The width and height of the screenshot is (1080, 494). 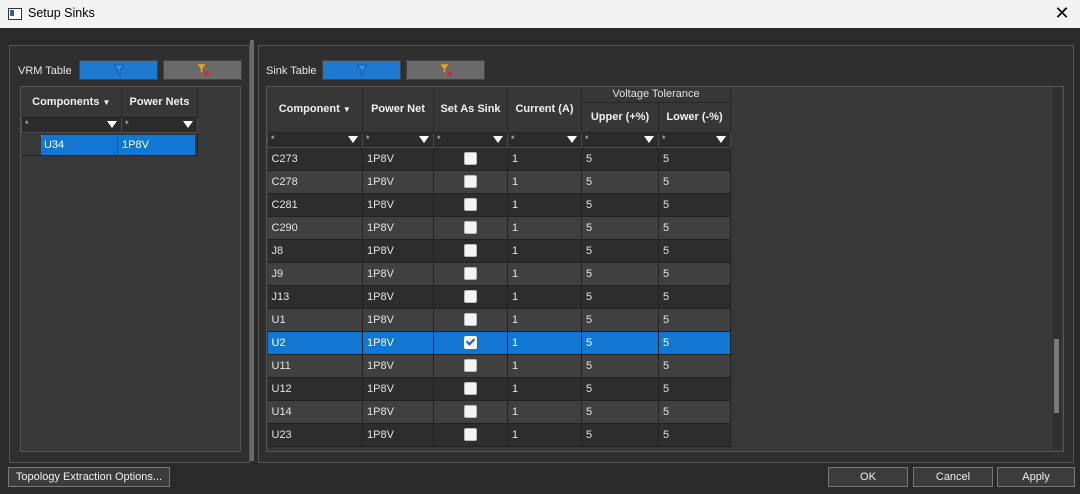 I want to click on window-title: Setup Sinks, so click(x=61, y=13).